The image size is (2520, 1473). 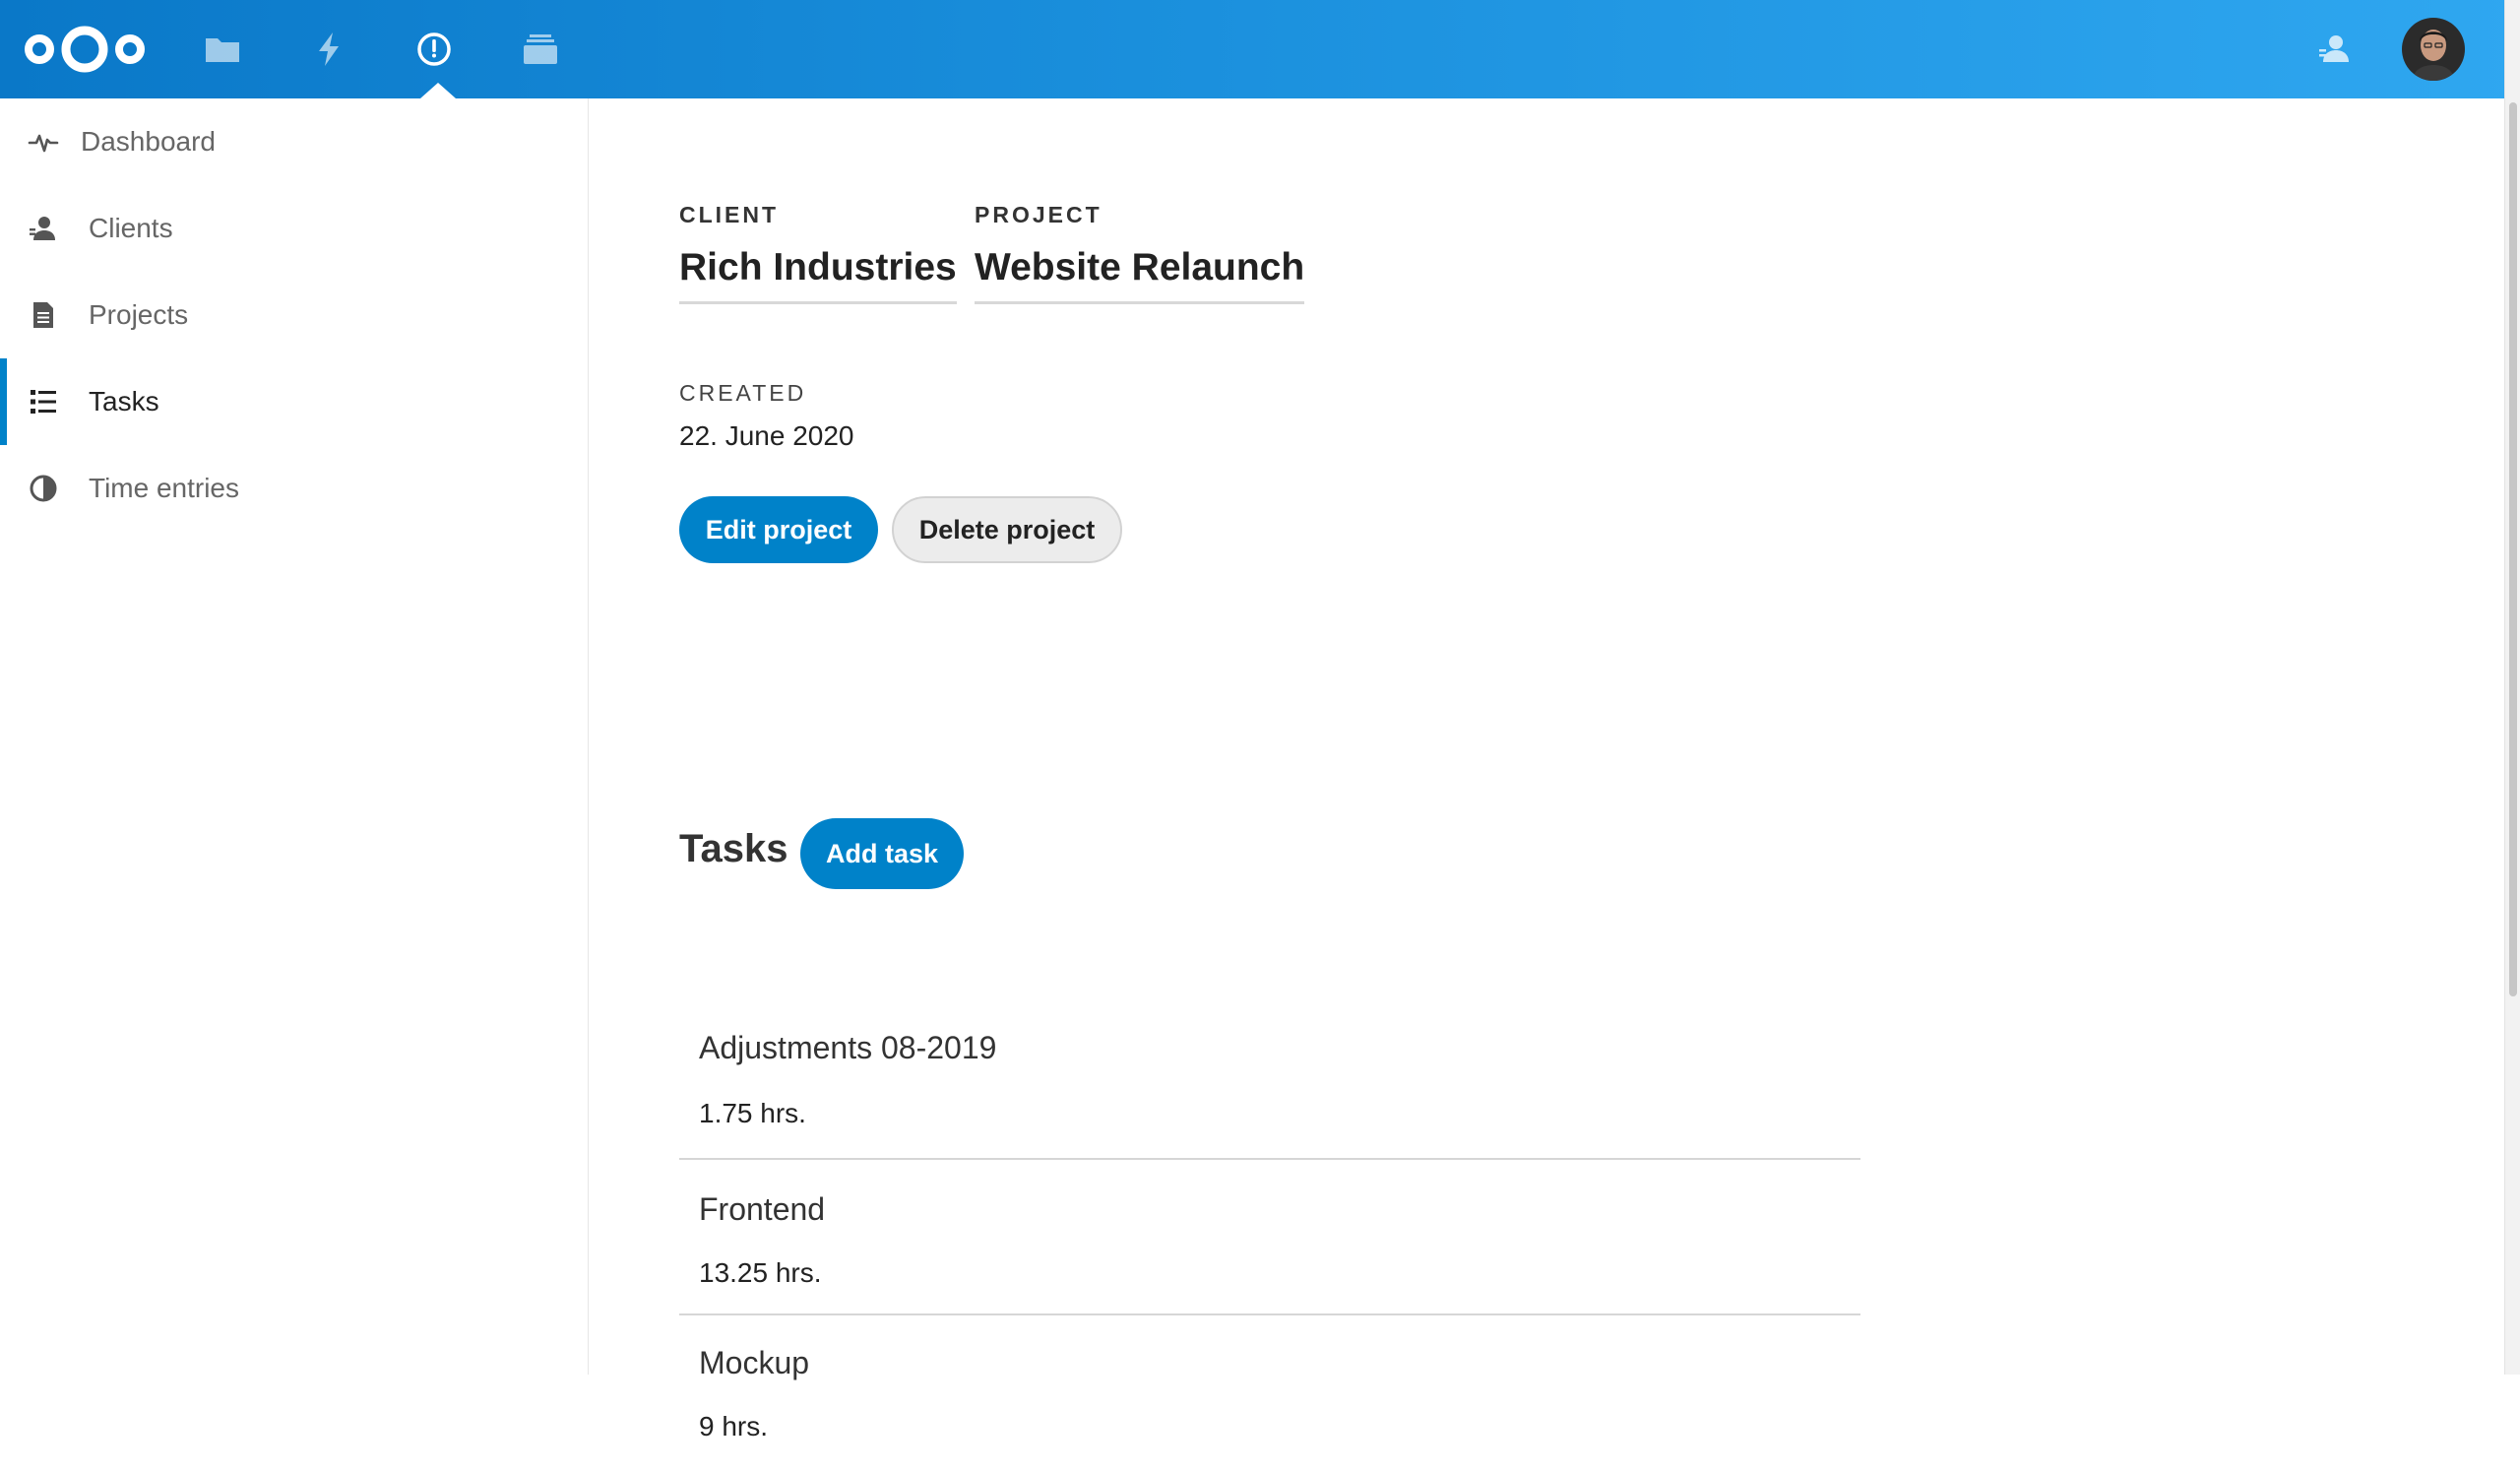 What do you see at coordinates (1269, 1394) in the screenshot?
I see `list-item: Mockup 9 hrs.` at bounding box center [1269, 1394].